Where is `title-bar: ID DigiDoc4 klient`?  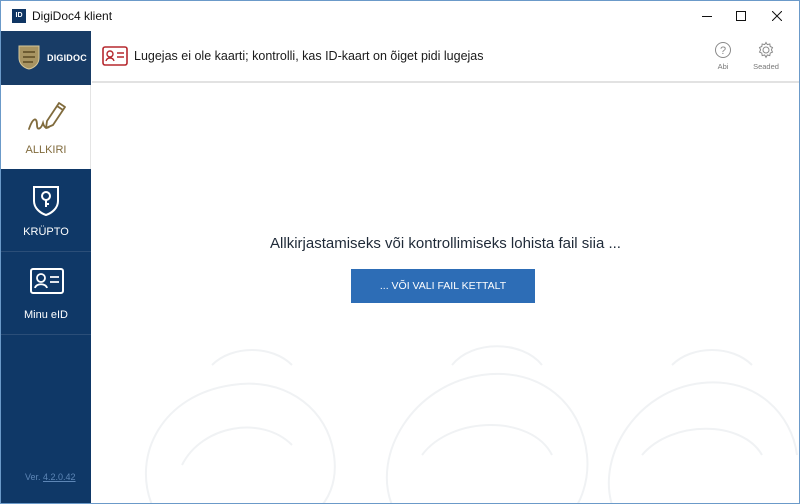 title-bar: ID DigiDoc4 klient is located at coordinates (400, 16).